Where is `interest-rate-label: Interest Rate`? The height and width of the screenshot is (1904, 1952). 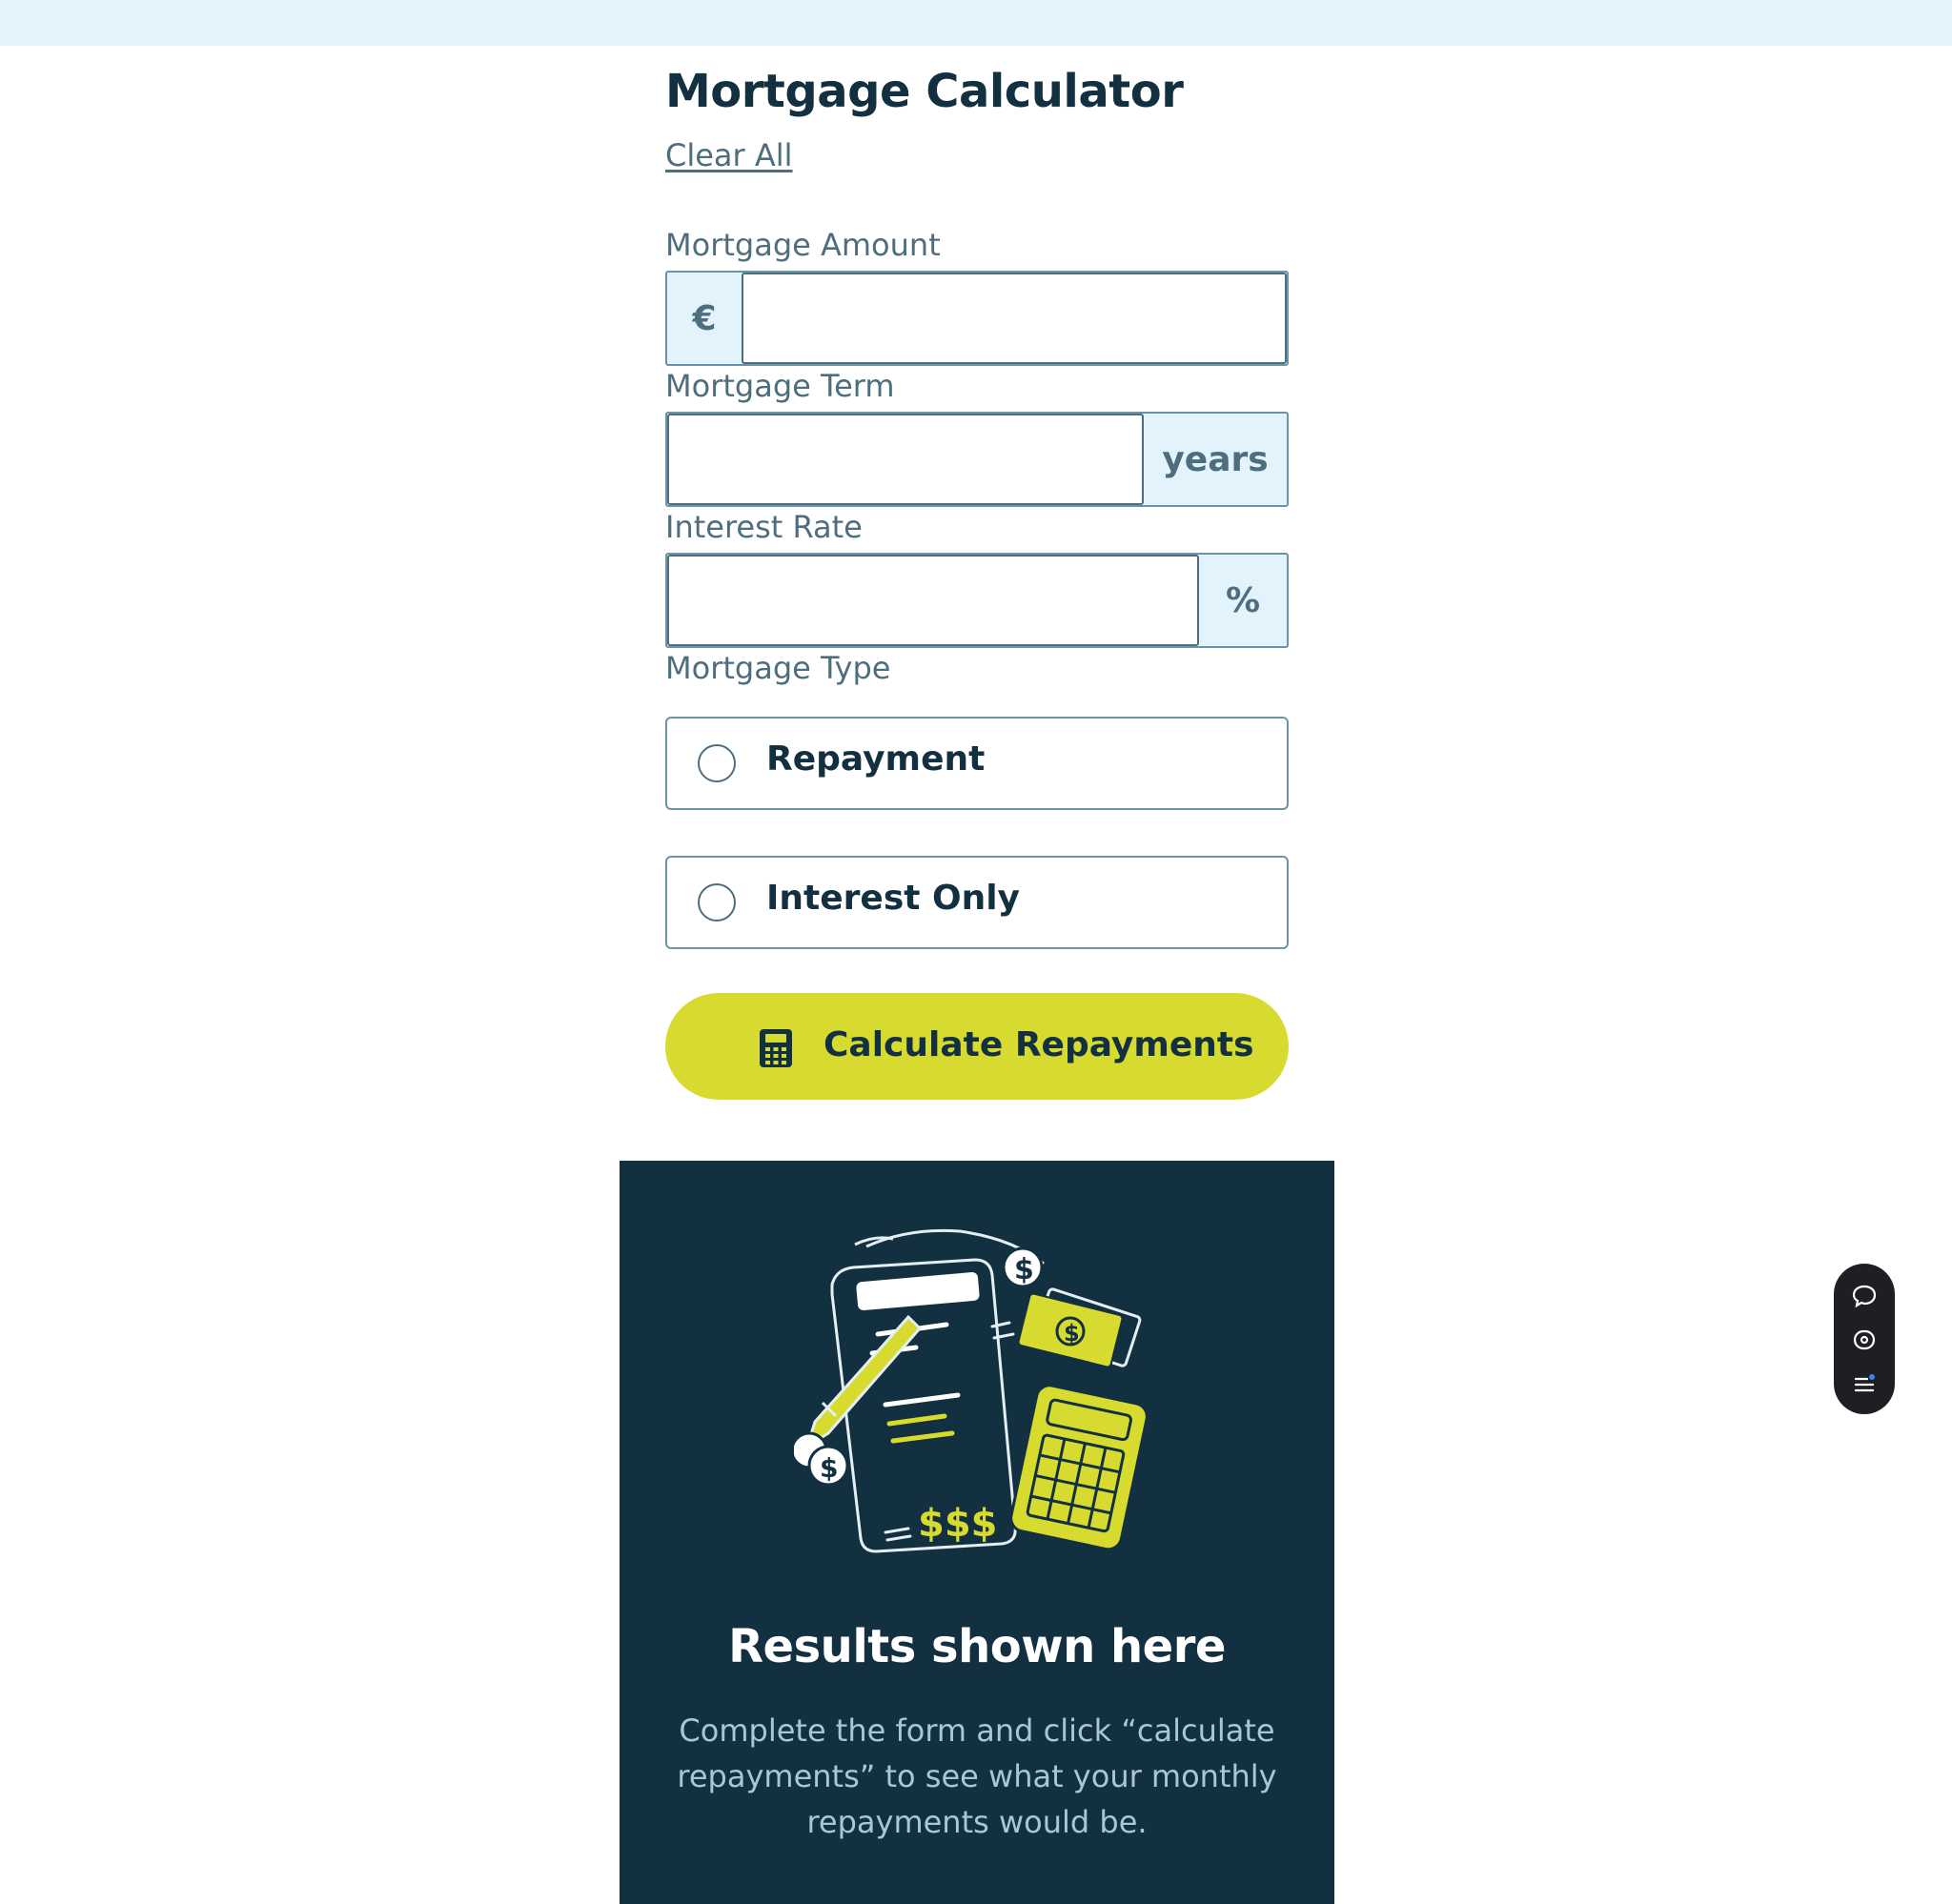 interest-rate-label: Interest Rate is located at coordinates (764, 527).